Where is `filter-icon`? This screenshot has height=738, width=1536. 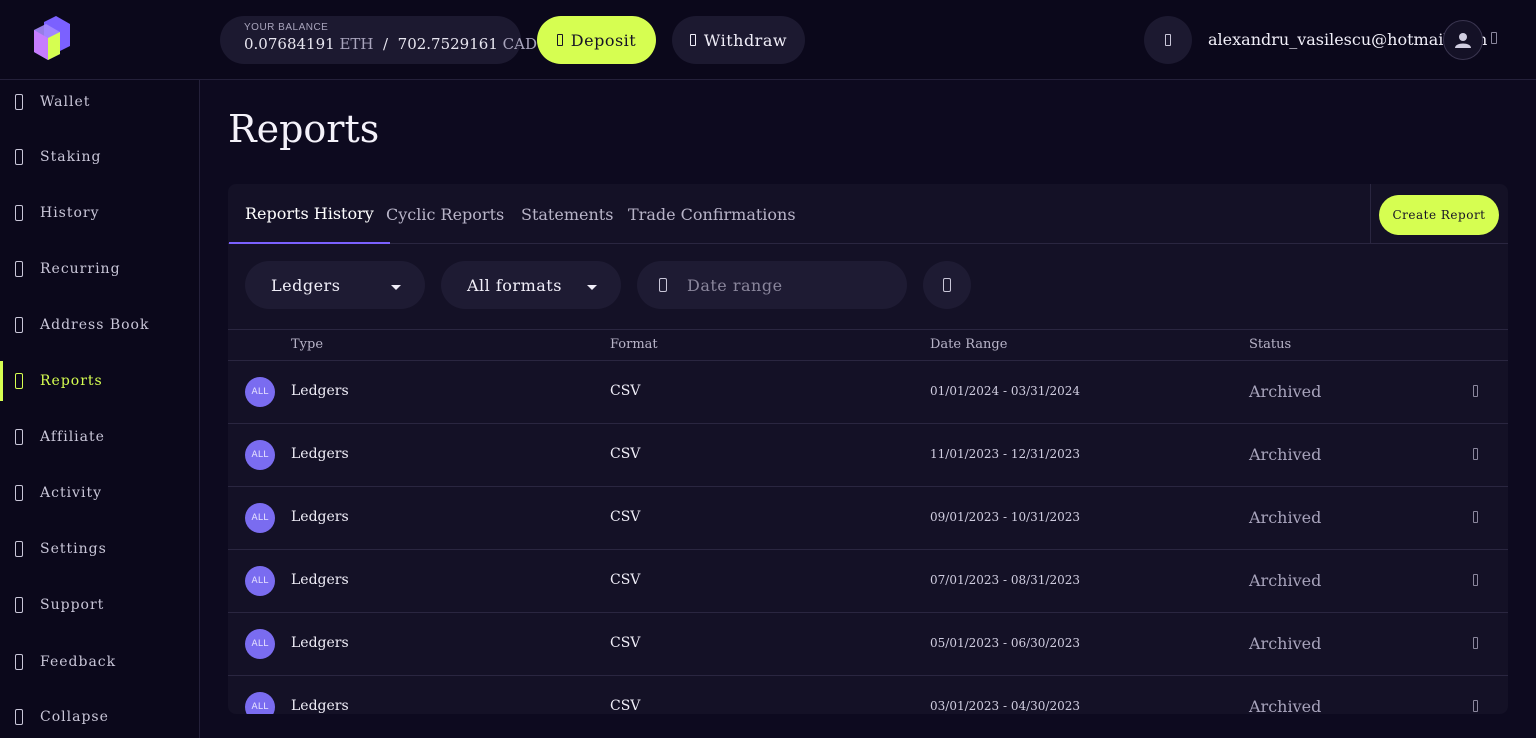 filter-icon is located at coordinates (947, 285).